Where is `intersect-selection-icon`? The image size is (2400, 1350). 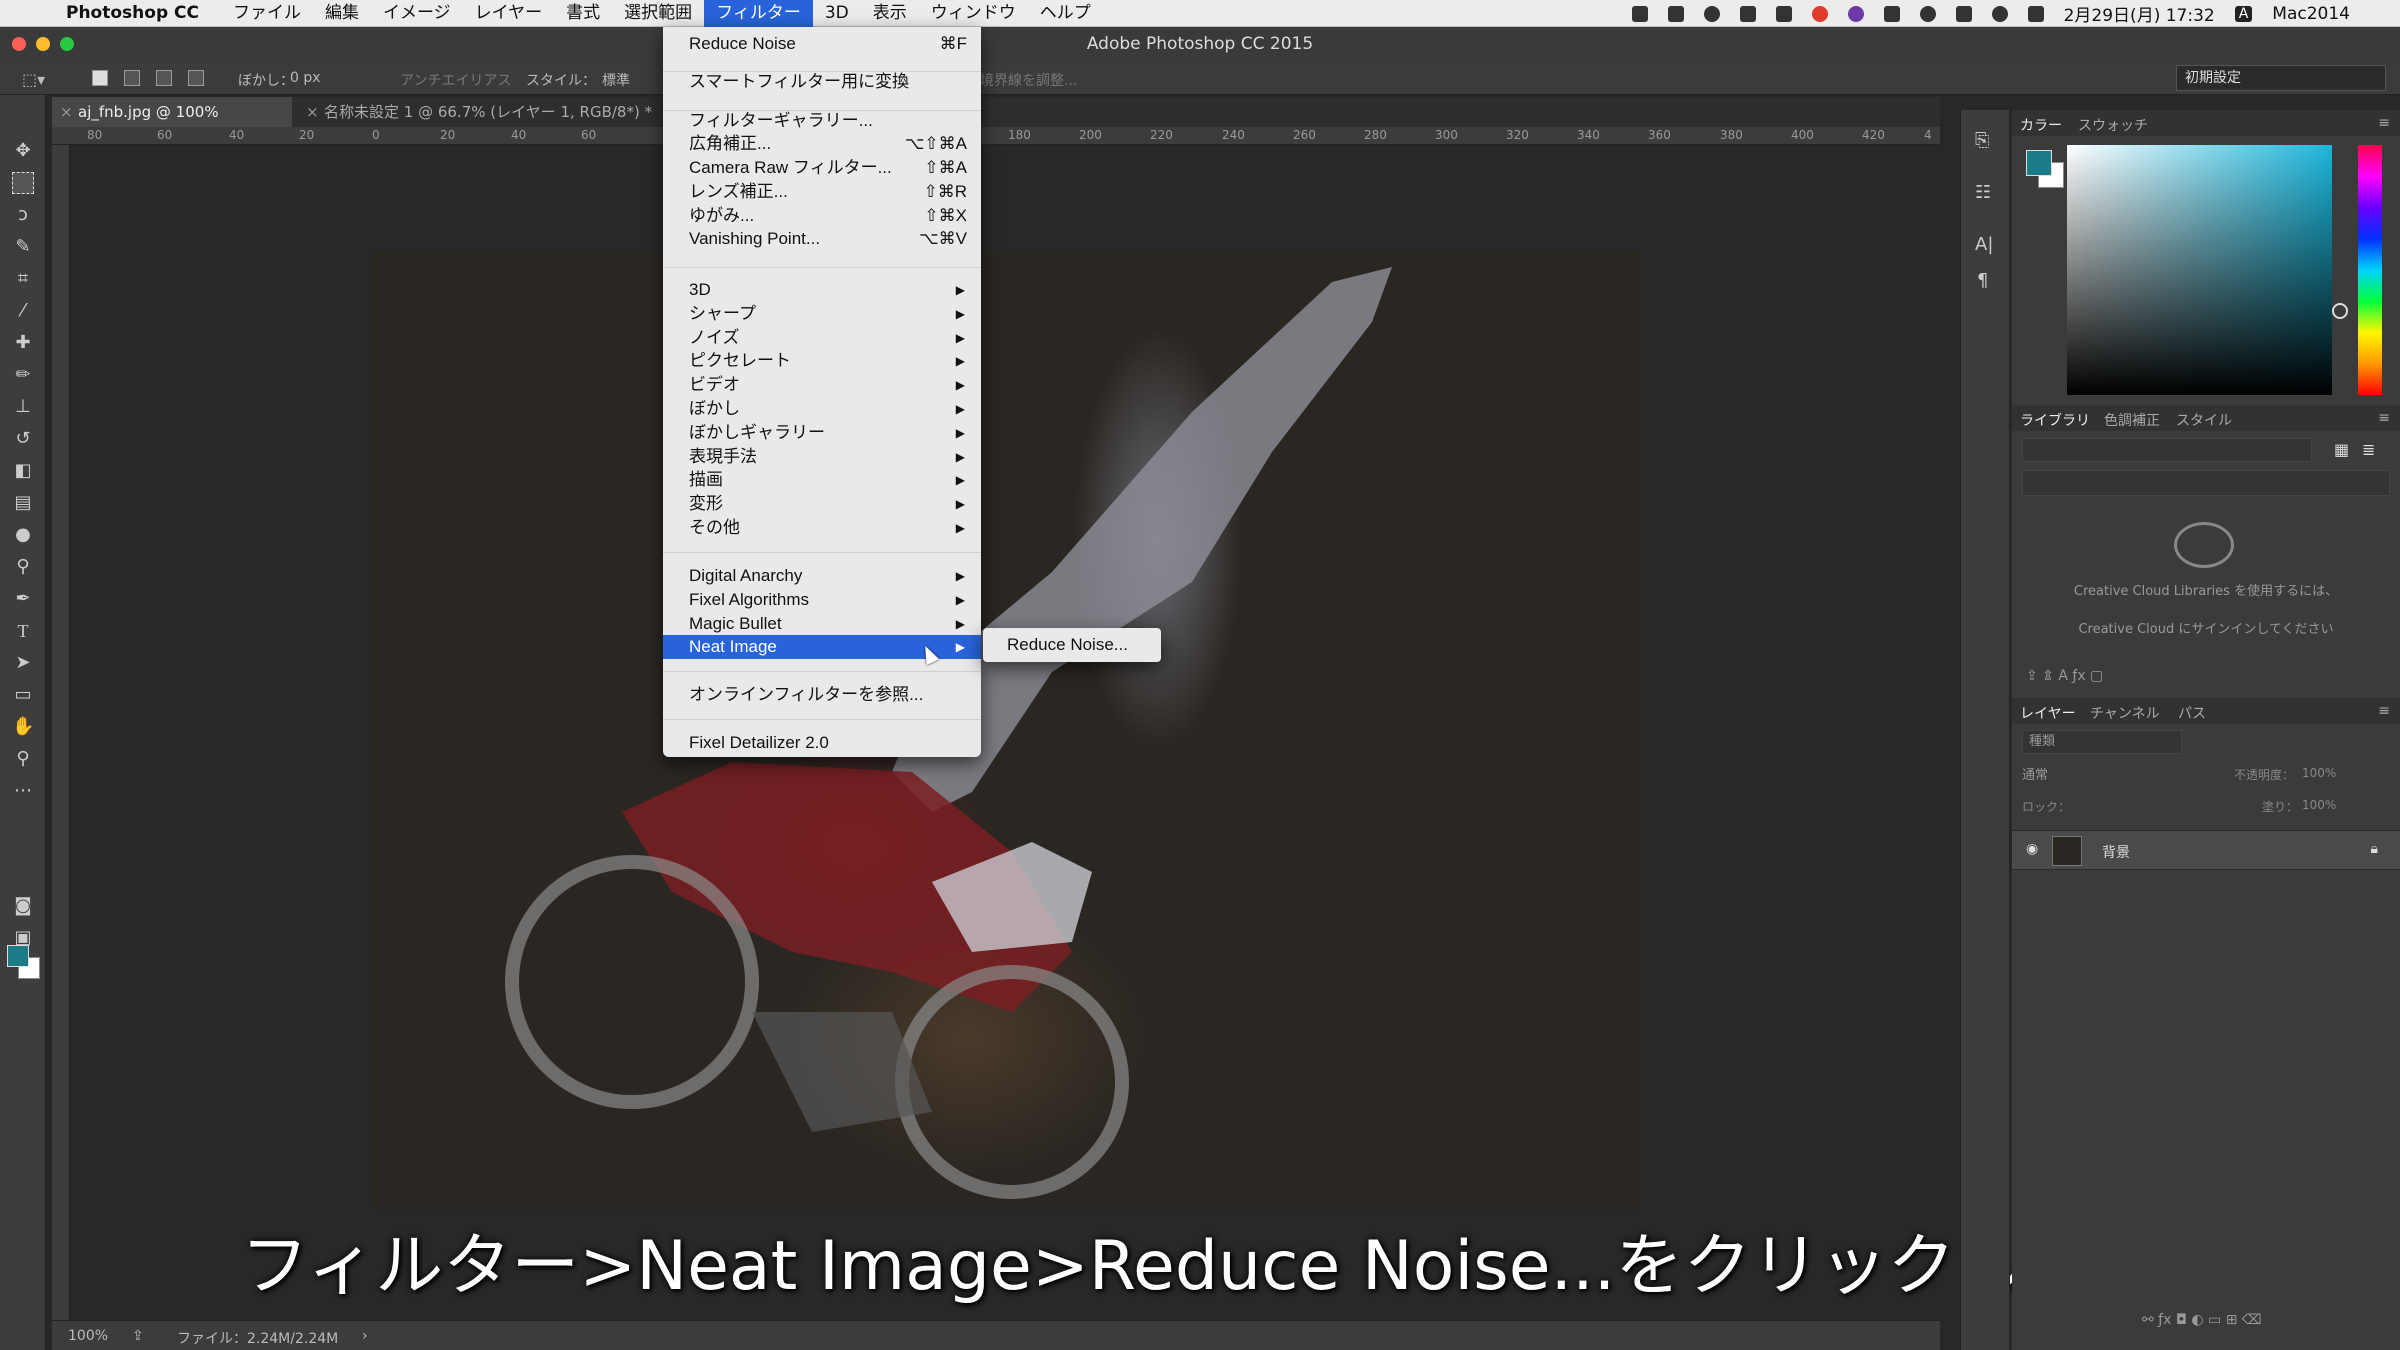
intersect-selection-icon is located at coordinates (196, 78).